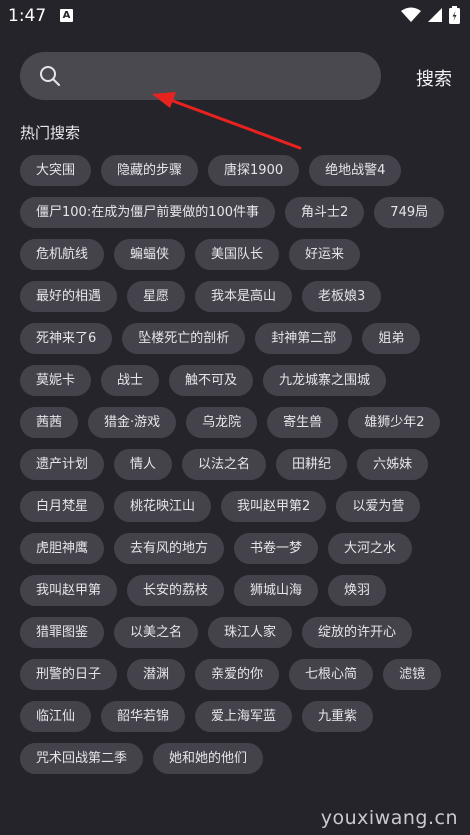  I want to click on status-icons, so click(430, 15).